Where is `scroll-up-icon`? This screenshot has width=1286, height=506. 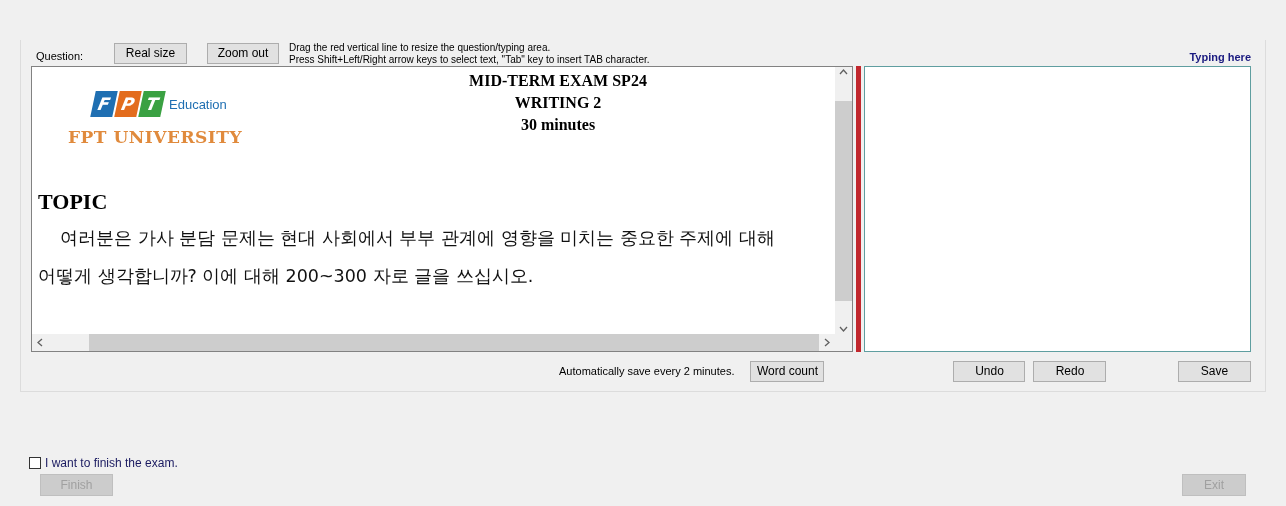
scroll-up-icon is located at coordinates (843, 71).